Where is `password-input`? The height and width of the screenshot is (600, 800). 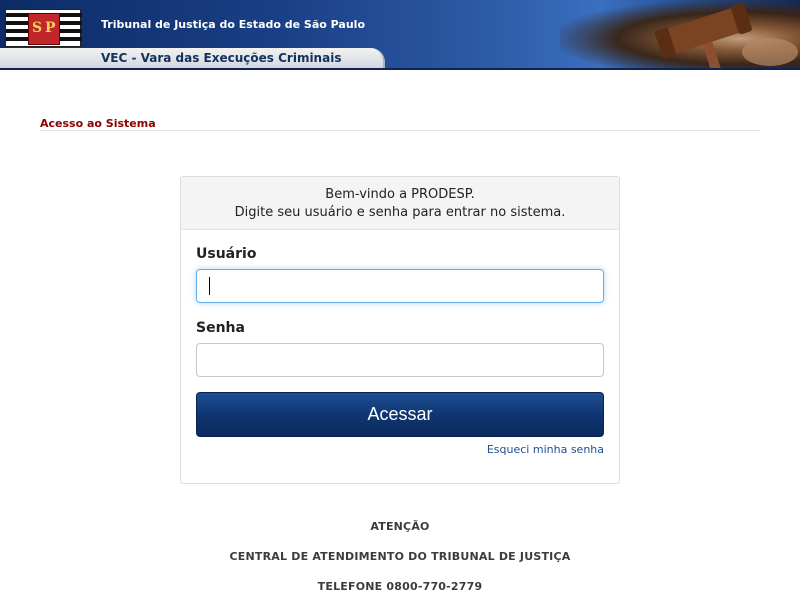 password-input is located at coordinates (400, 360).